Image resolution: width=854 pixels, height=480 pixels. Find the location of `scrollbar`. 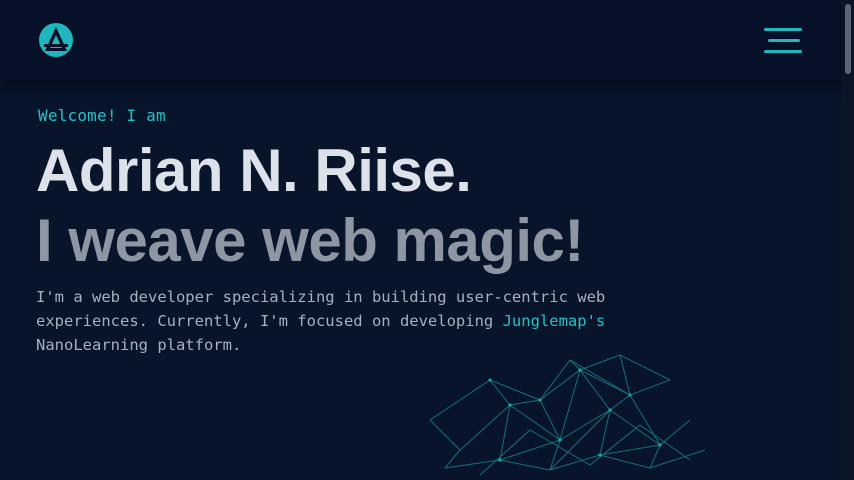

scrollbar is located at coordinates (848, 240).